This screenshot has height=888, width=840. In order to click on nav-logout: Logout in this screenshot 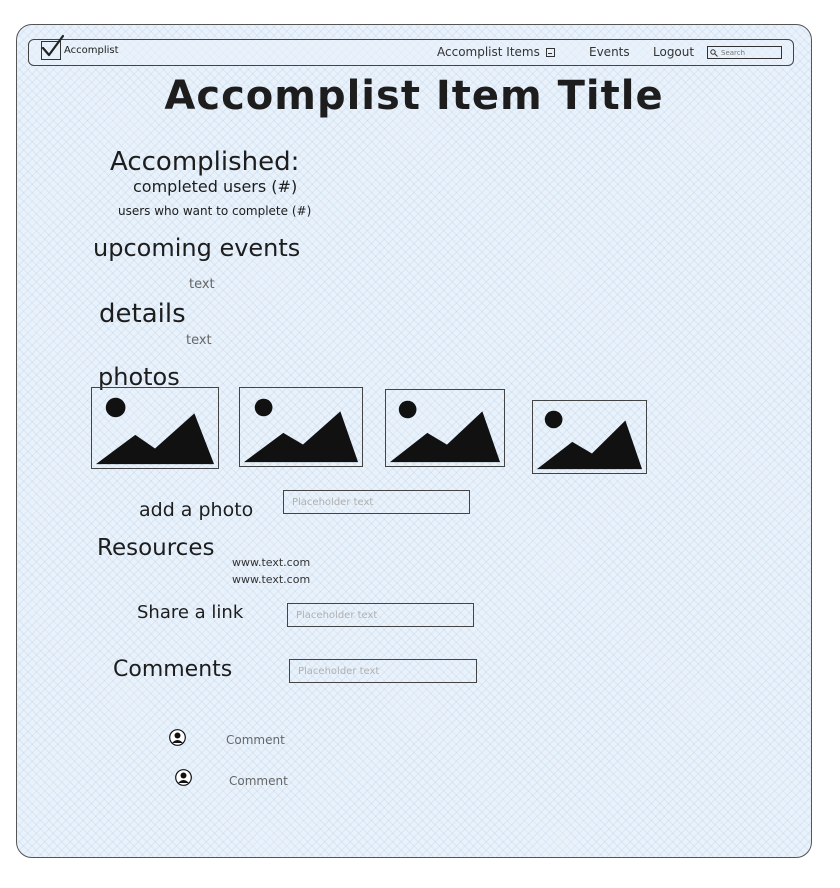, I will do `click(673, 52)`.